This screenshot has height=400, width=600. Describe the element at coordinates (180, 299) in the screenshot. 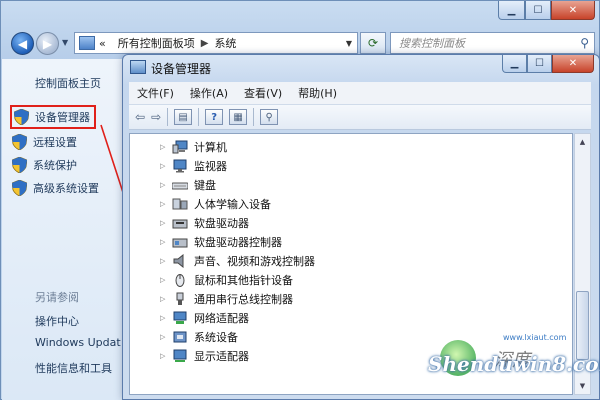

I see `usb-icon` at that location.